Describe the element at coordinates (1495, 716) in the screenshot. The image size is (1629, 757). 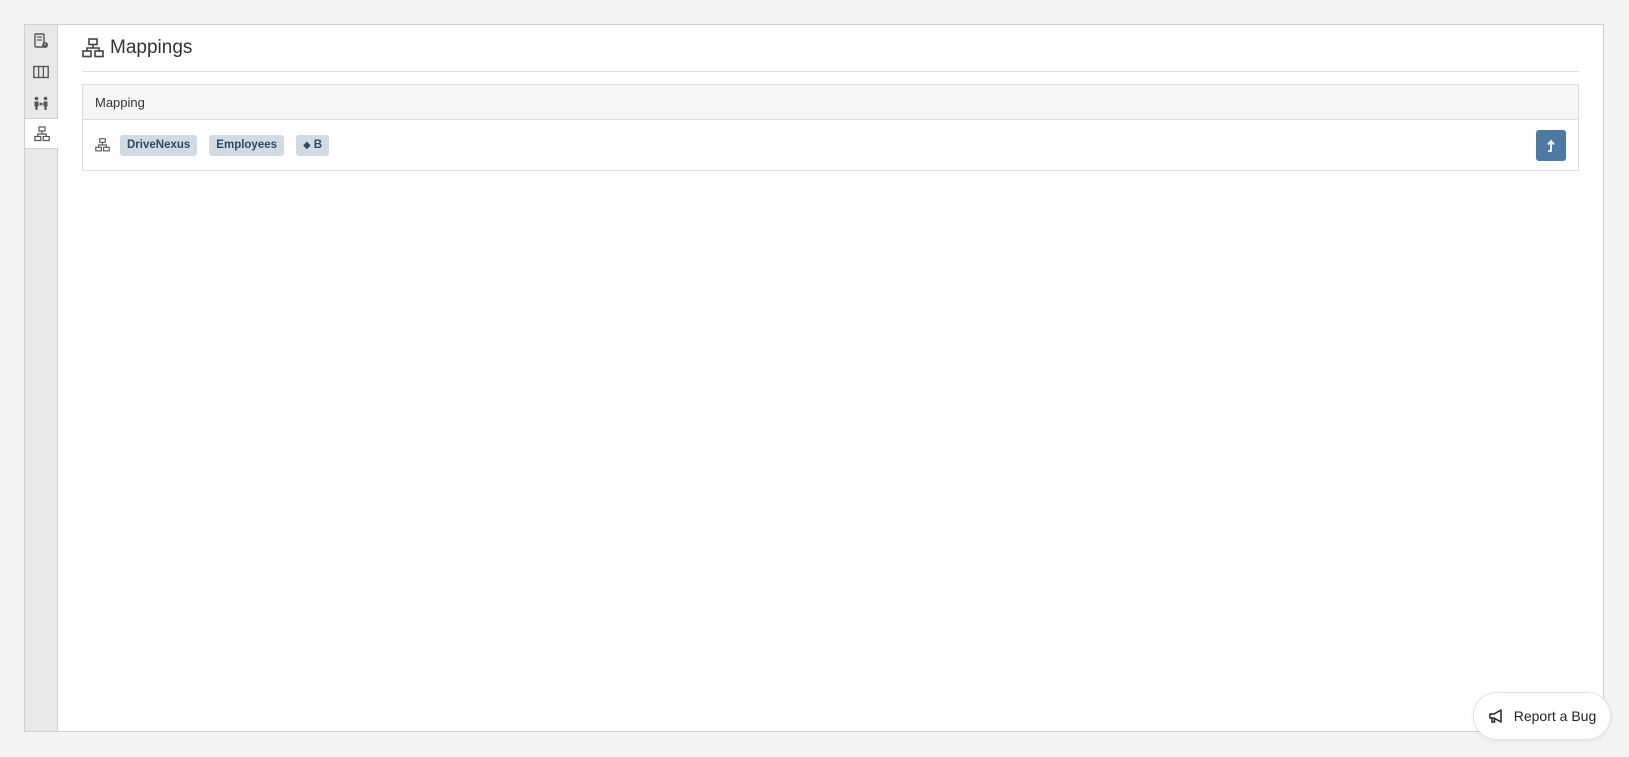
I see `megaphone-icon` at that location.